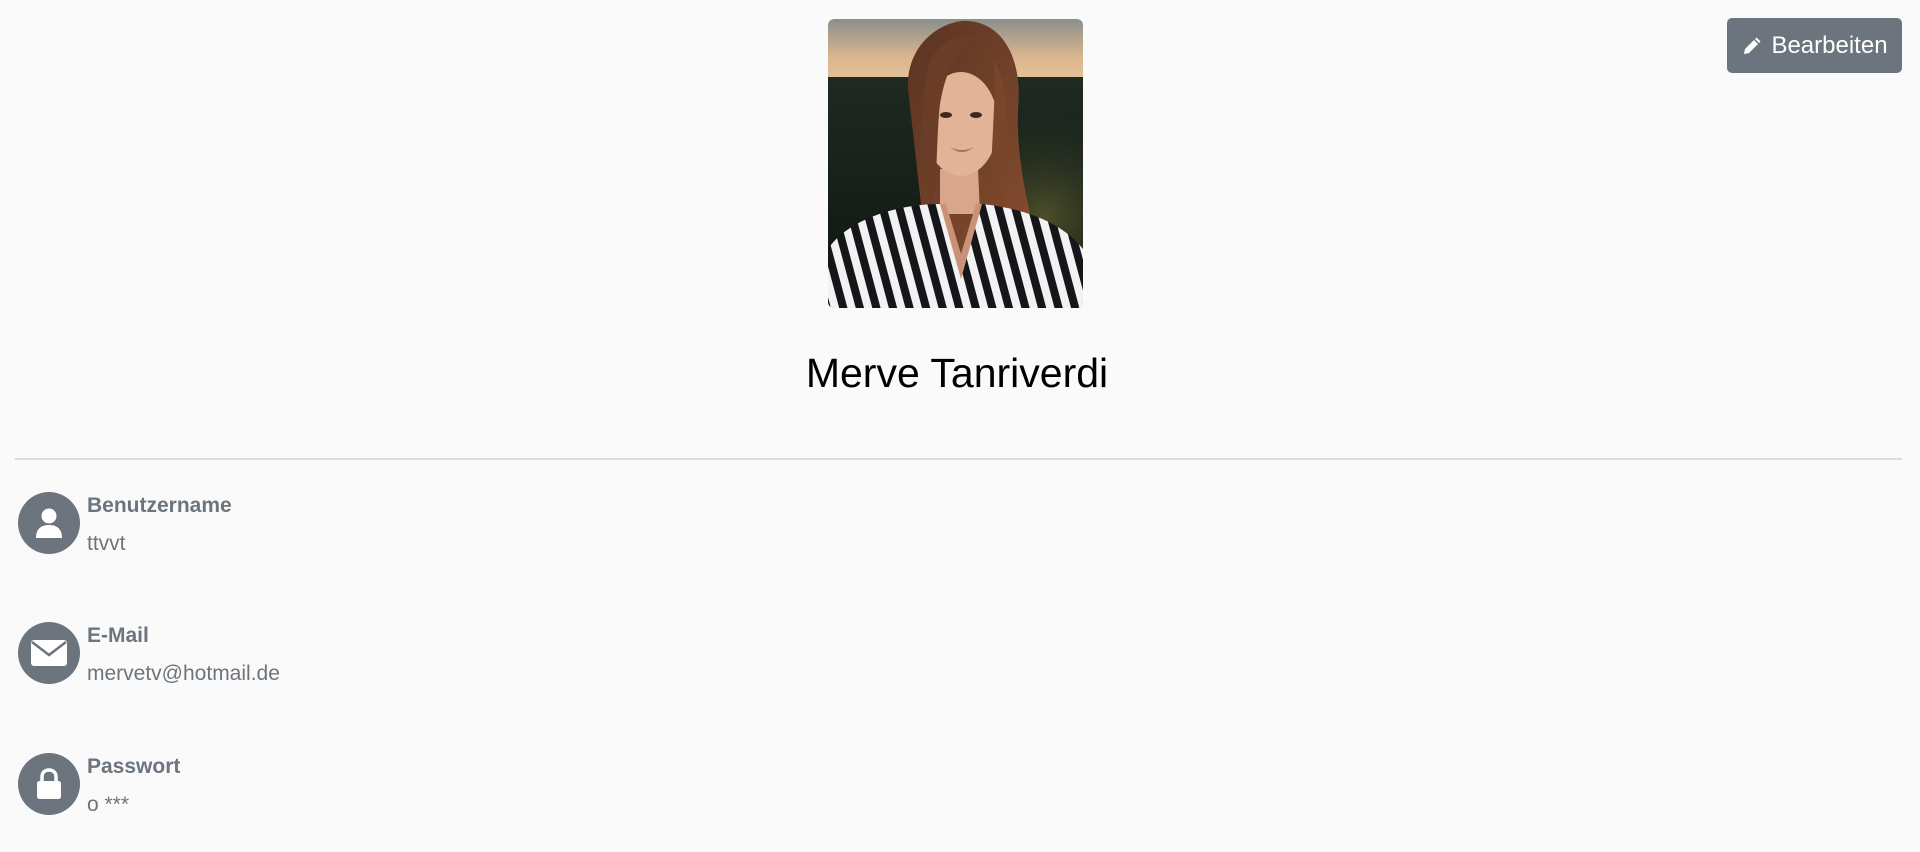 The width and height of the screenshot is (1920, 852). Describe the element at coordinates (134, 766) in the screenshot. I see `password-label: Passwort` at that location.